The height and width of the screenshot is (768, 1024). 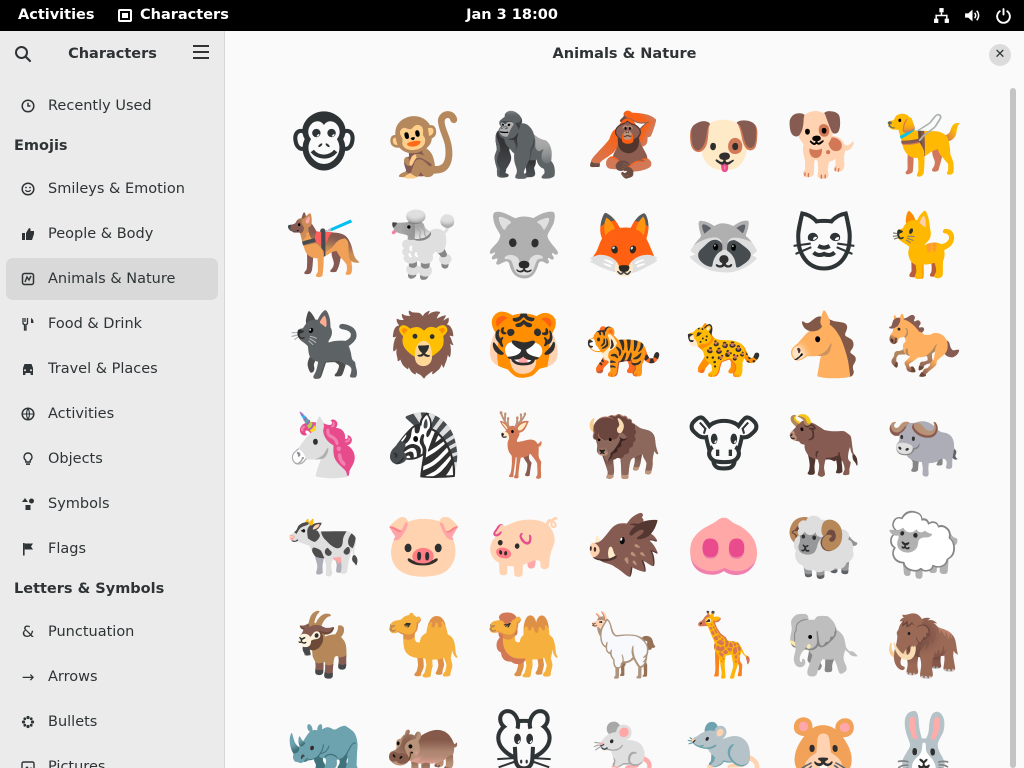 I want to click on sidebar-item-objects: Objects, so click(x=112, y=459).